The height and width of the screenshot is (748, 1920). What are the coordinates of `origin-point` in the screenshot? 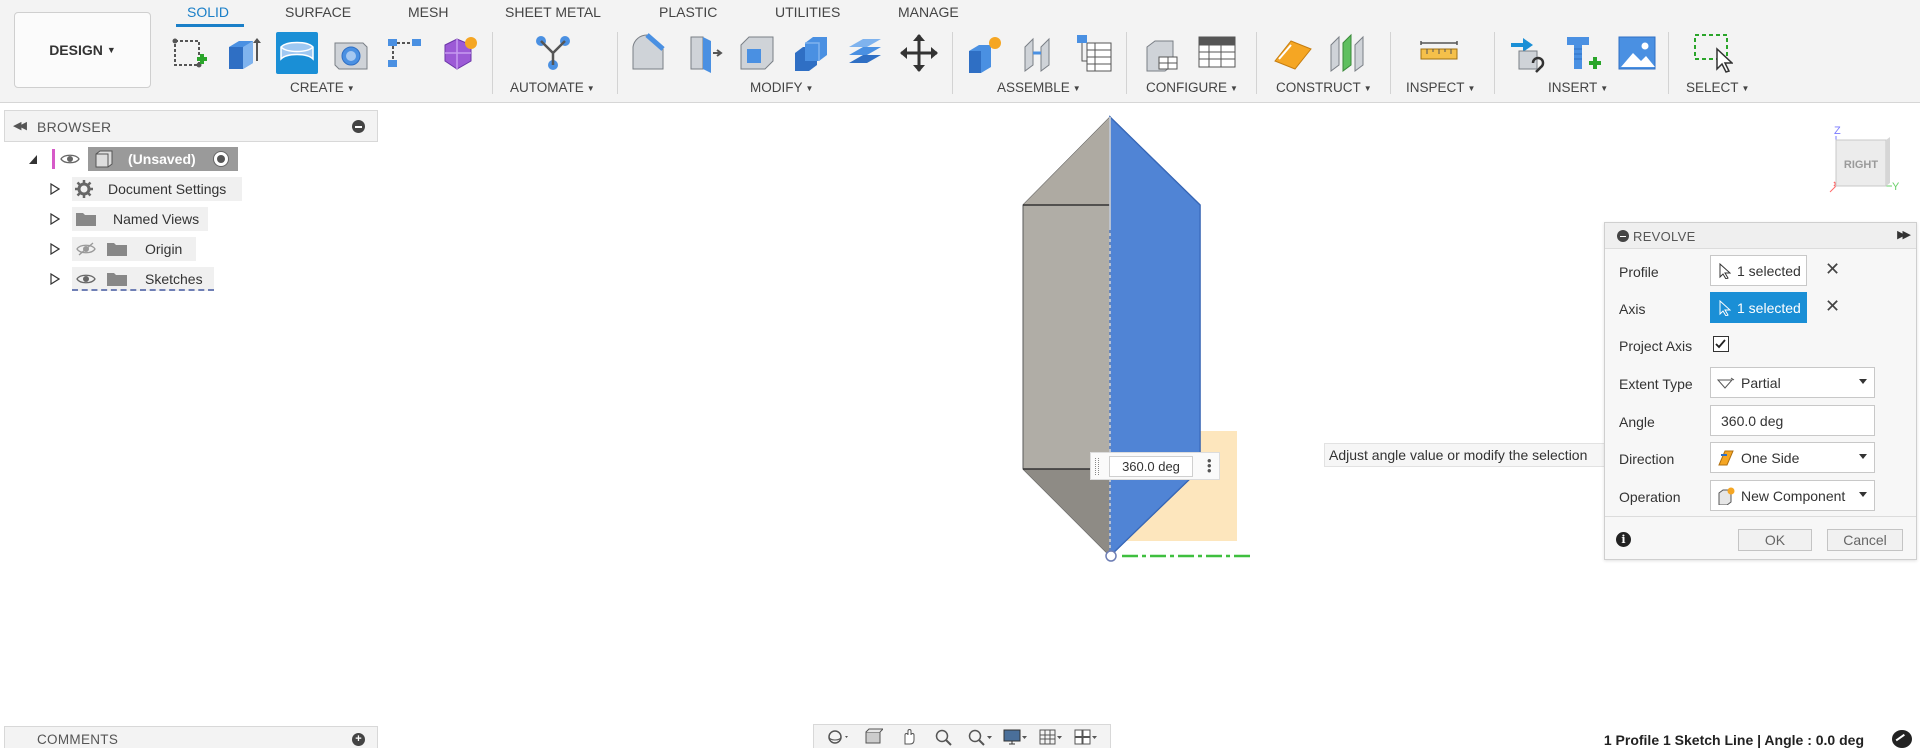 It's located at (1111, 556).